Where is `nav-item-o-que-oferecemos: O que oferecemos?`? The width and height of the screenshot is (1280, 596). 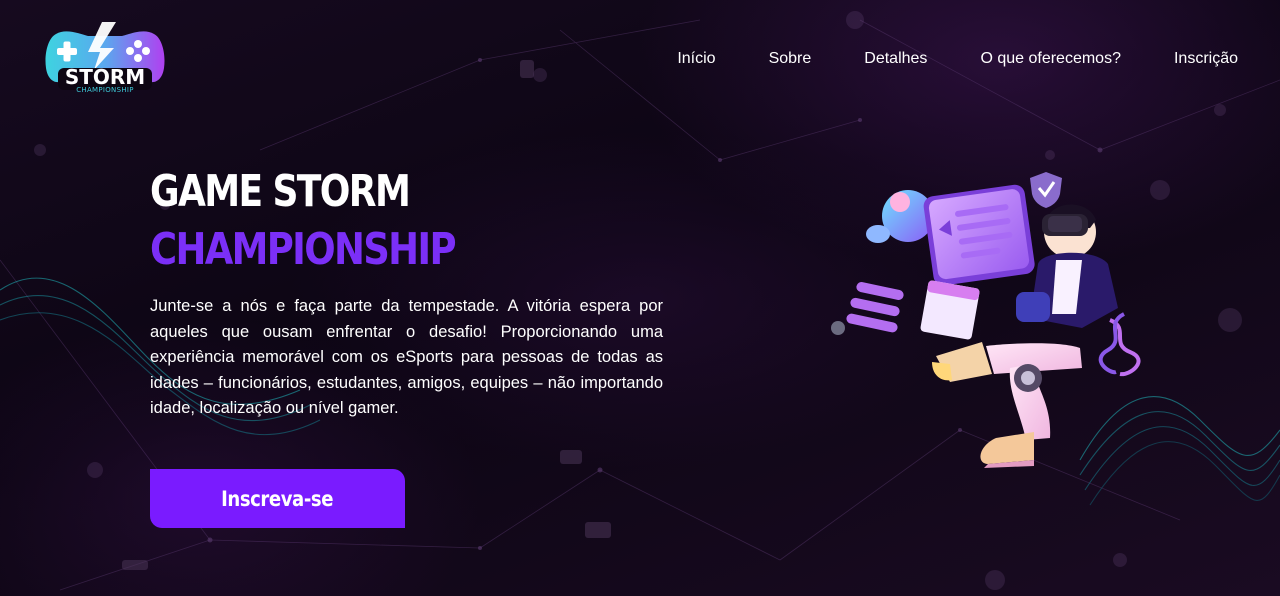
nav-item-o-que-oferecemos: O que oferecemos? is located at coordinates (1050, 59).